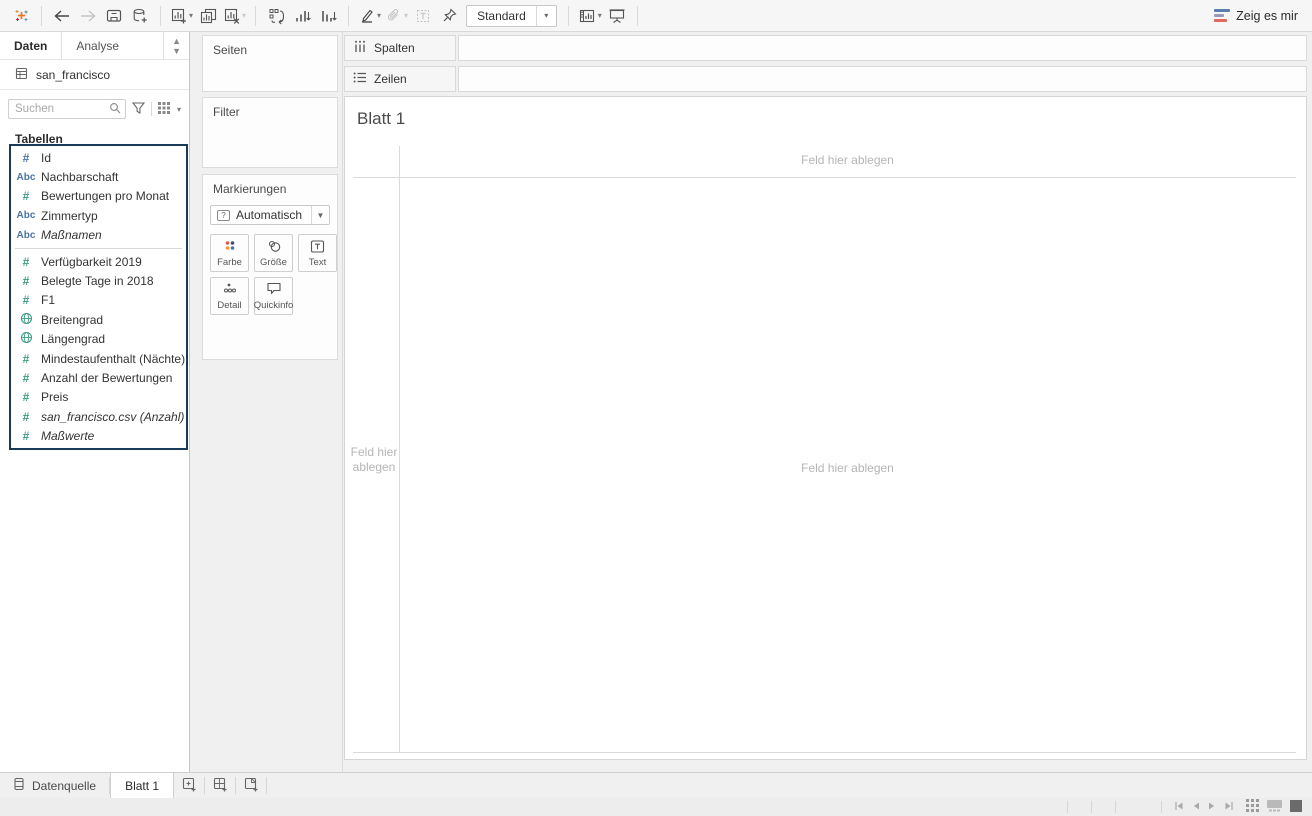 The height and width of the screenshot is (816, 1312). I want to click on field-item: Abc Zimmertyp, so click(98, 215).